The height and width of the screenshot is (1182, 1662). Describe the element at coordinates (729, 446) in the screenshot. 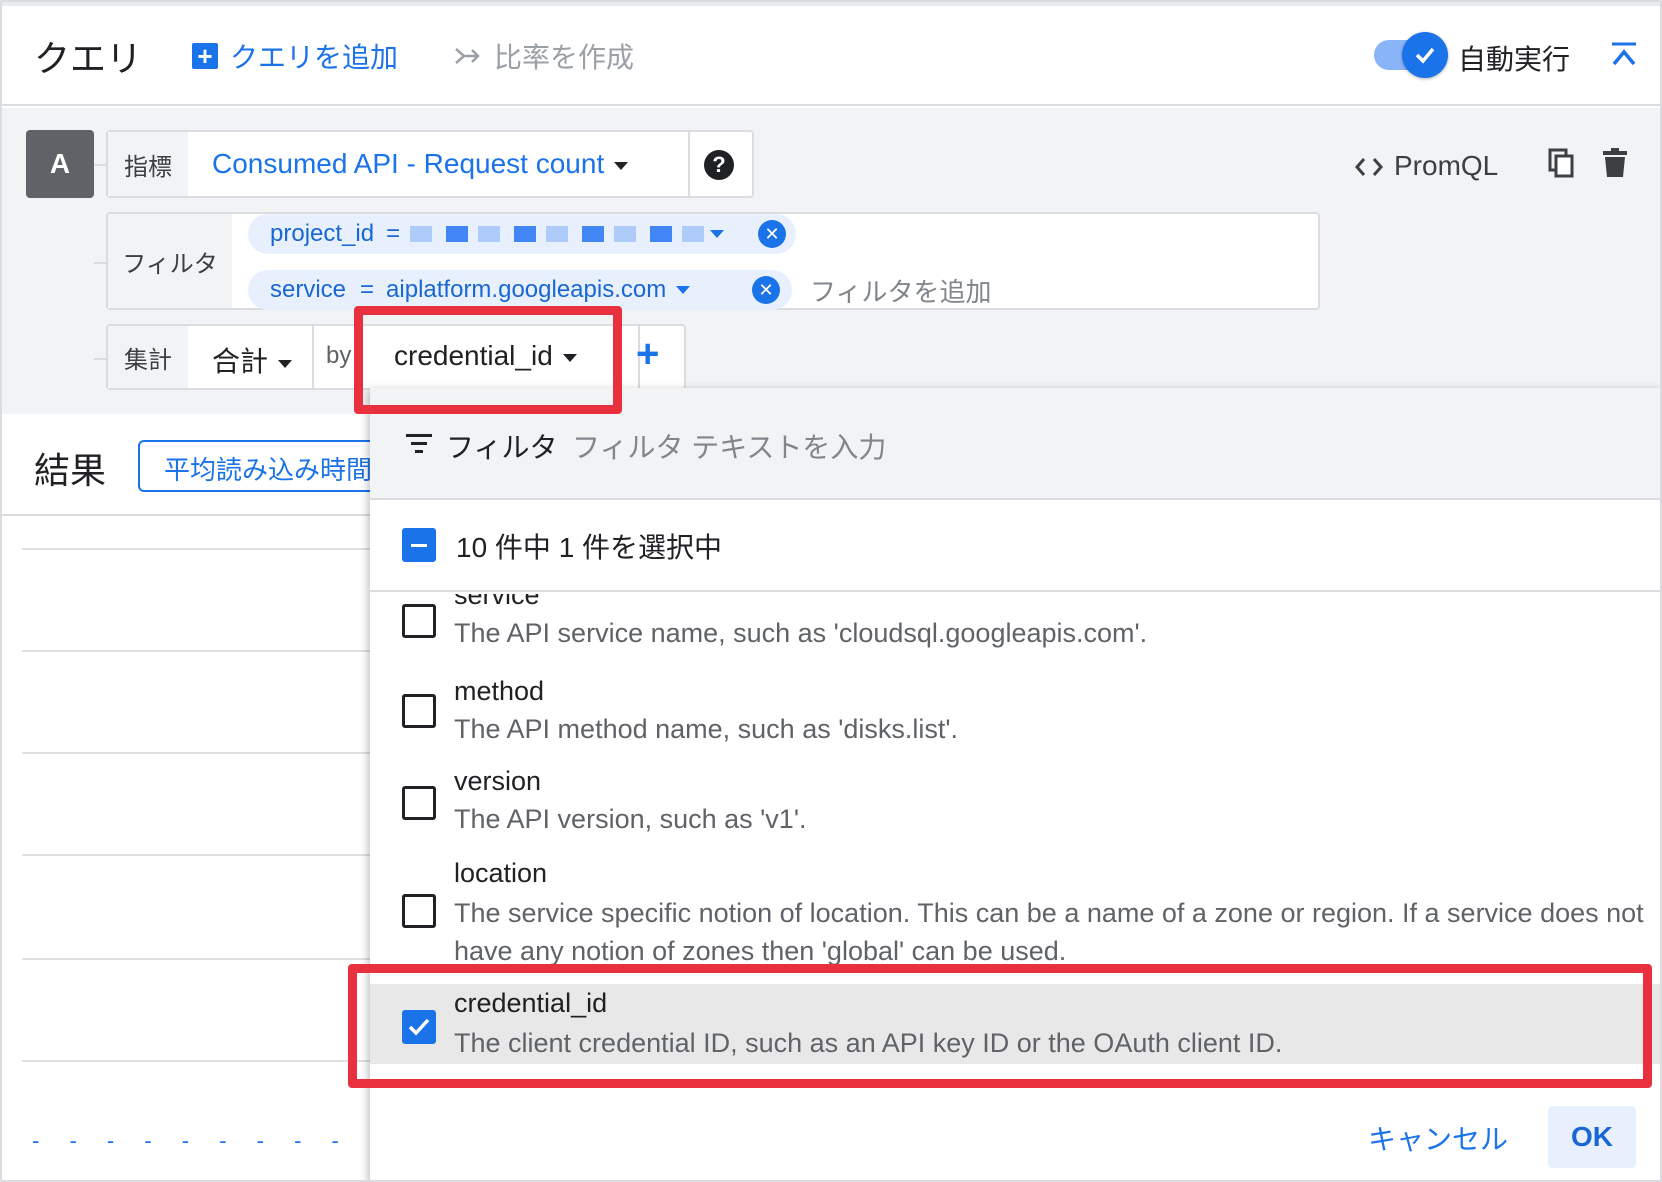

I see `panel-filter-input: フィルタ テキストを入力` at that location.